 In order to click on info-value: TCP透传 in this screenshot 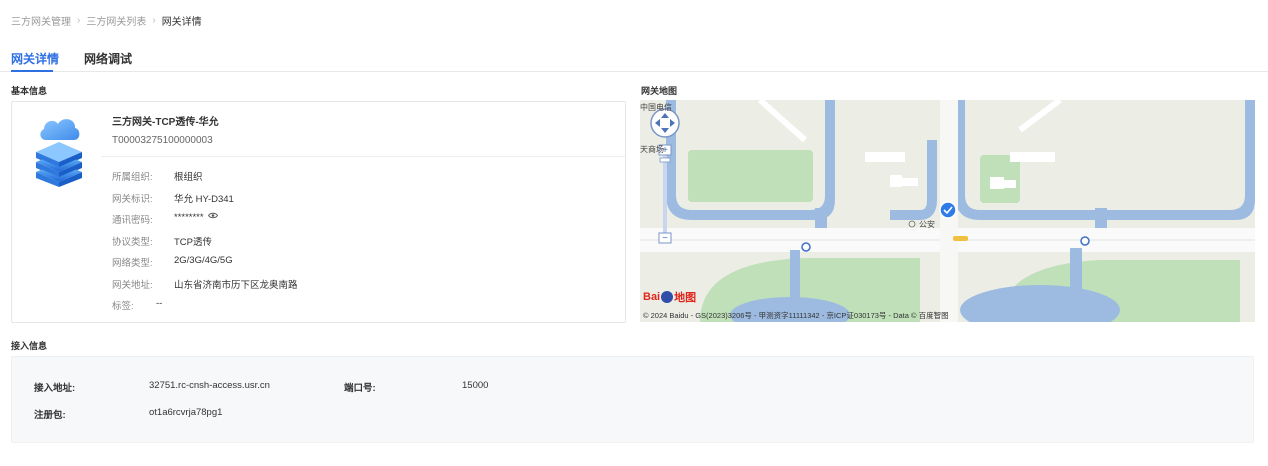, I will do `click(193, 242)`.